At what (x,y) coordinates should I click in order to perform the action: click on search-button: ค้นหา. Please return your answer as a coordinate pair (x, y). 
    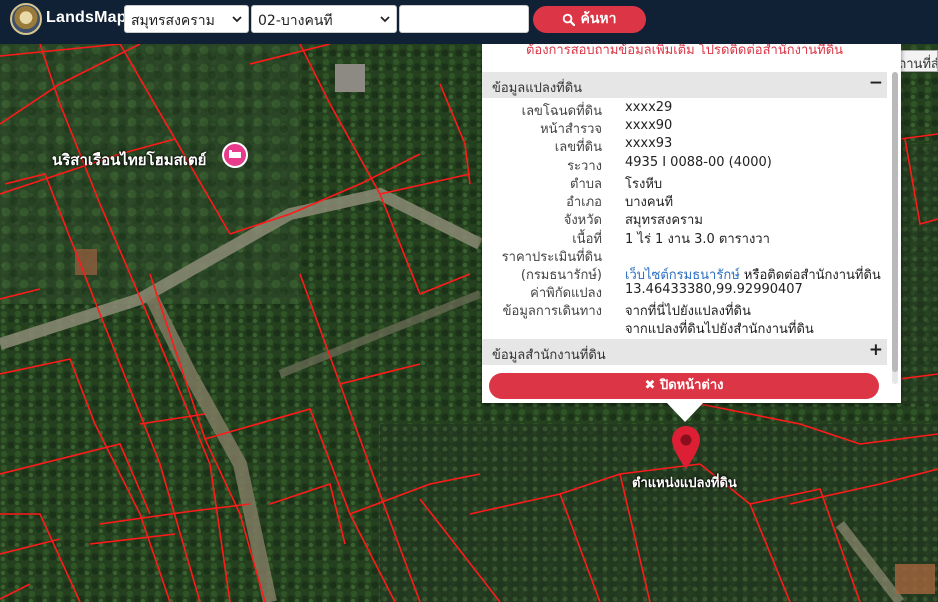
    Looking at the image, I should click on (589, 19).